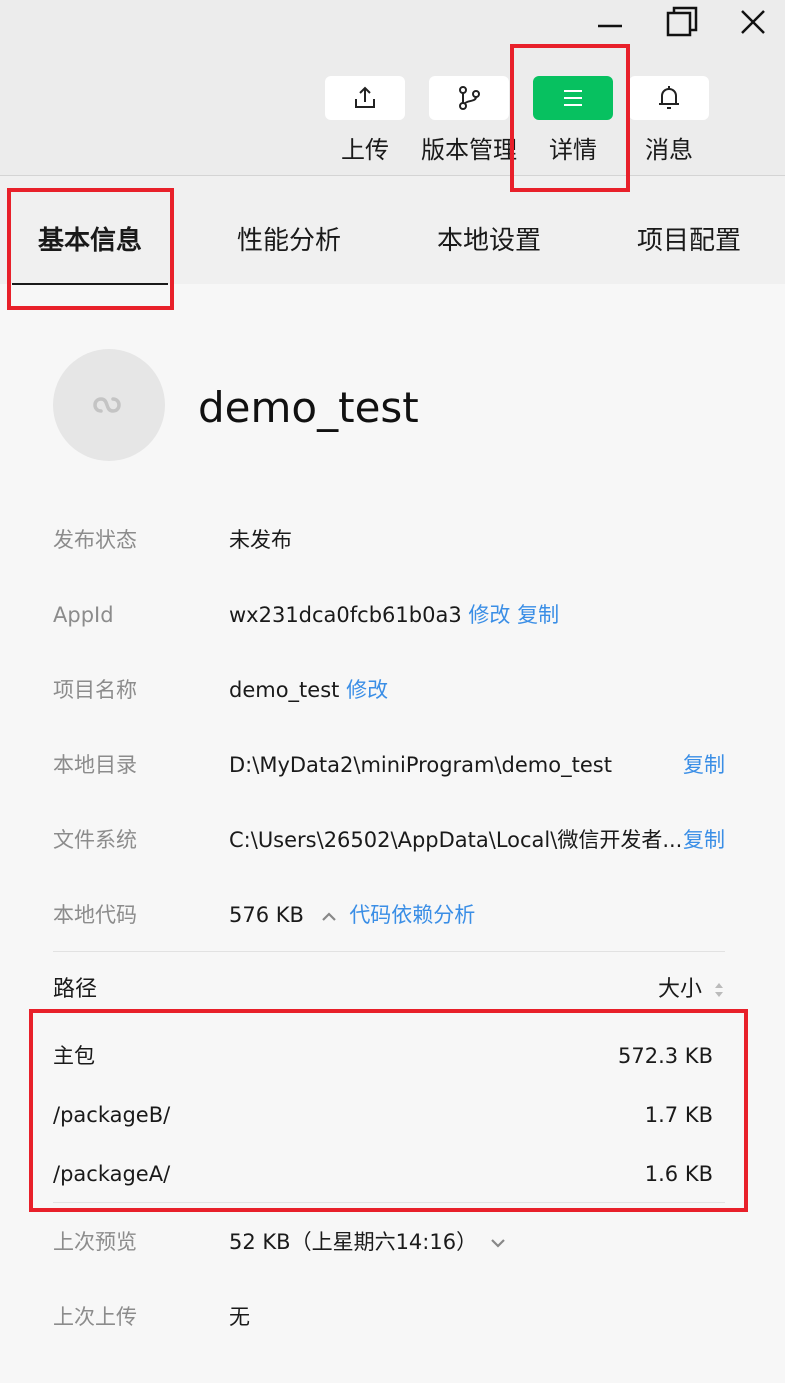 This screenshot has width=785, height=1383. Describe the element at coordinates (239, 1317) in the screenshot. I see `last-upload-value: 无` at that location.